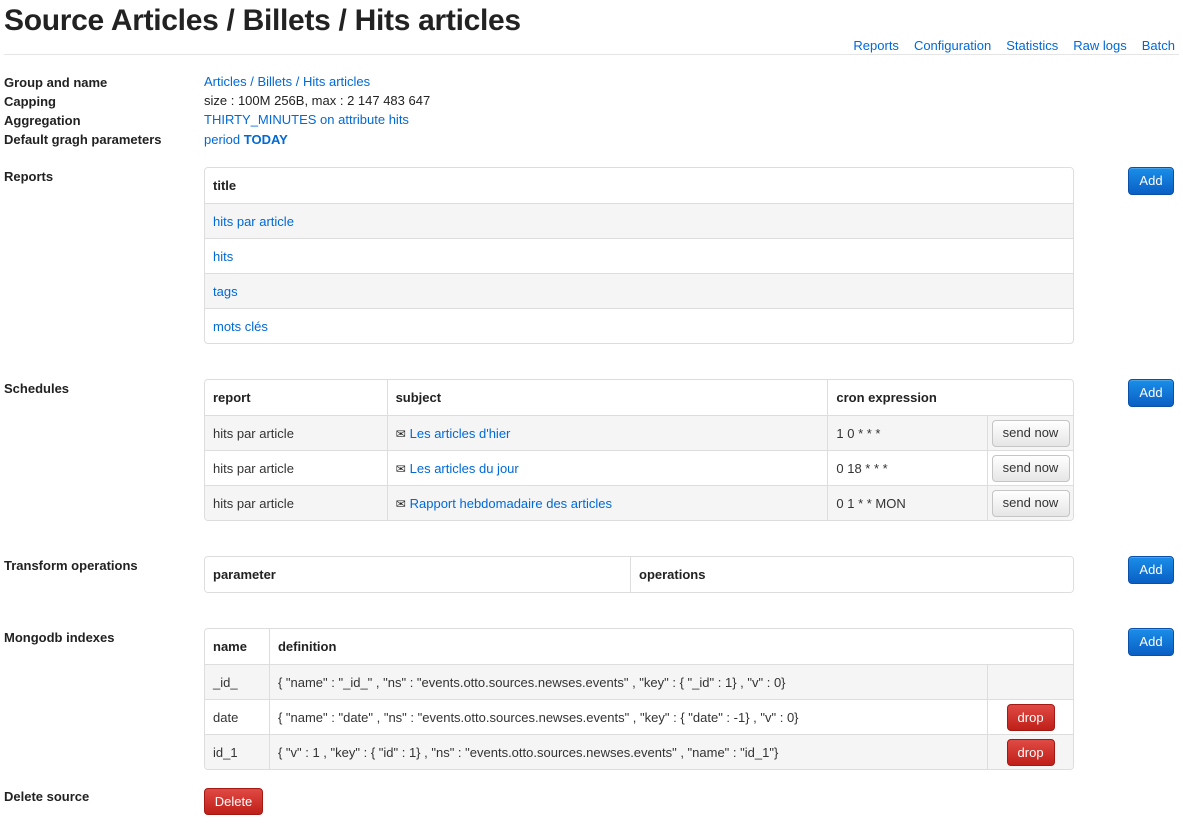  I want to click on header-divider, so click(591, 54).